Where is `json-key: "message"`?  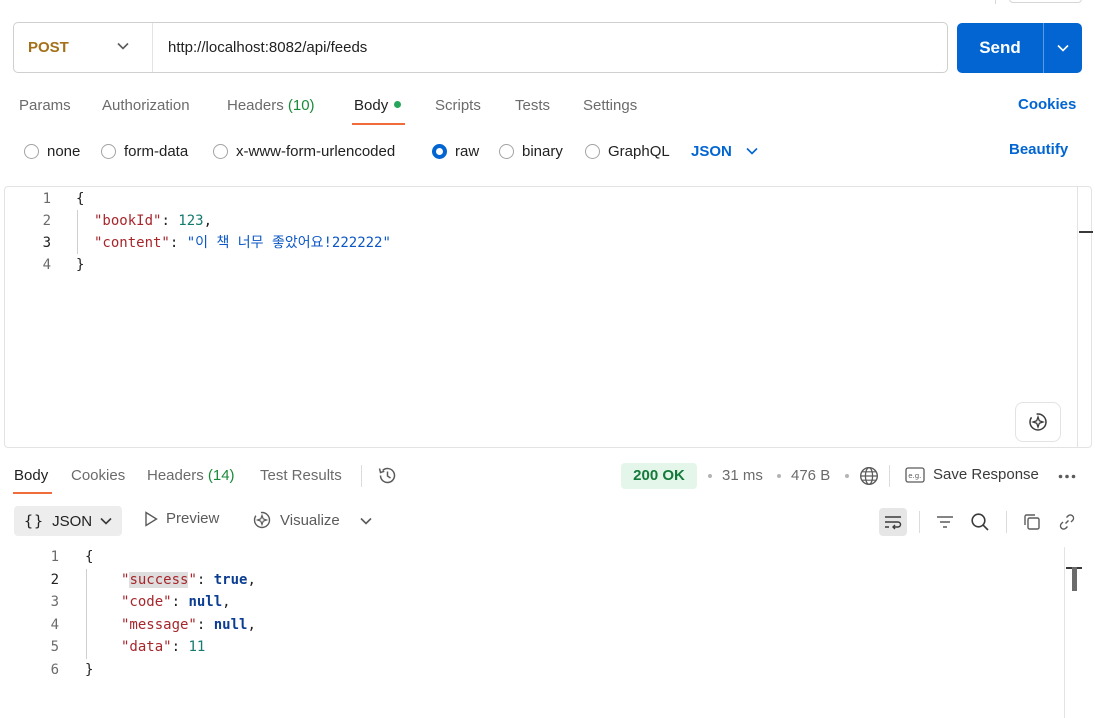 json-key: "message" is located at coordinates (159, 625).